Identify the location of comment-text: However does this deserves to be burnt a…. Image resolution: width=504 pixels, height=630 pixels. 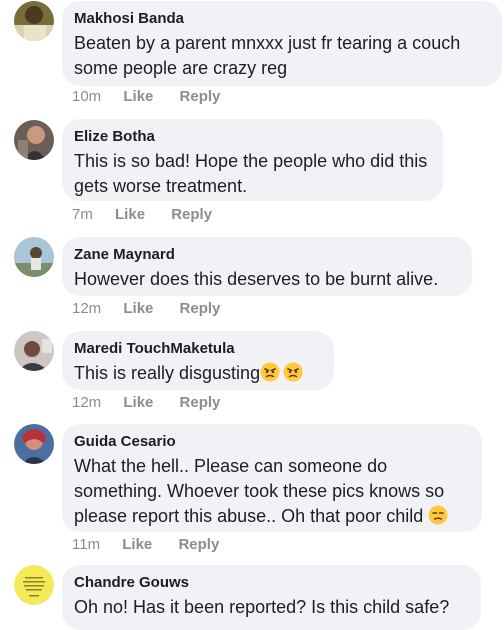
(256, 279).